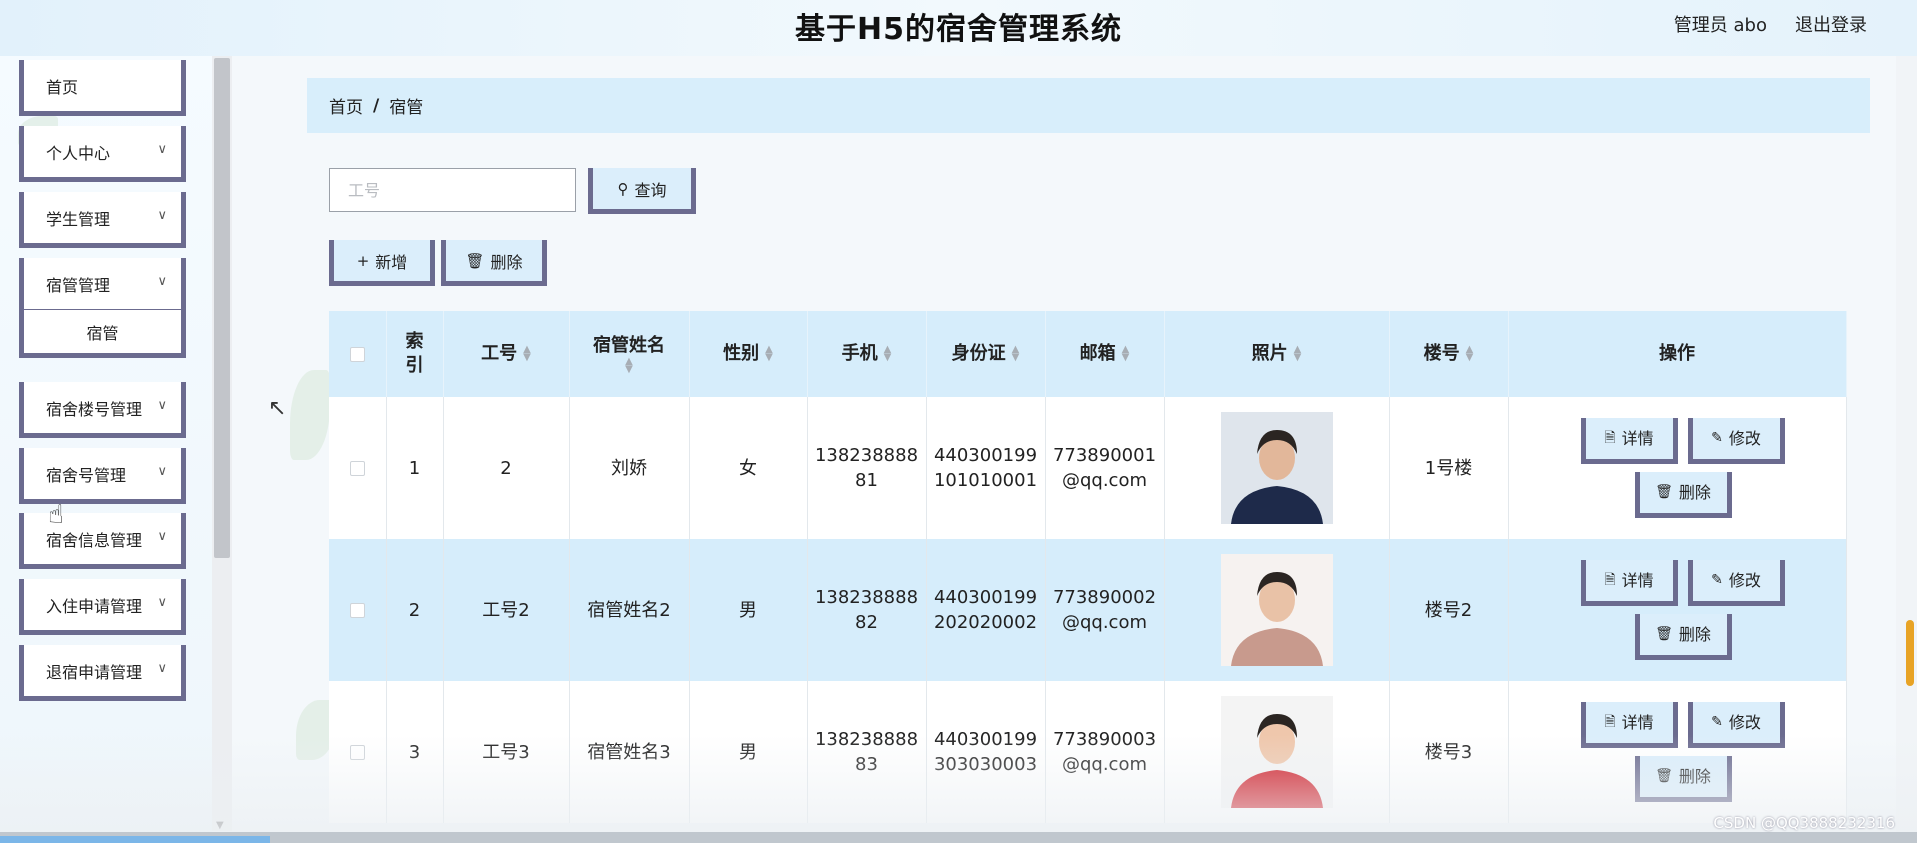 This screenshot has width=1917, height=843. What do you see at coordinates (650, 190) in the screenshot?
I see `search-button-label: 查询` at bounding box center [650, 190].